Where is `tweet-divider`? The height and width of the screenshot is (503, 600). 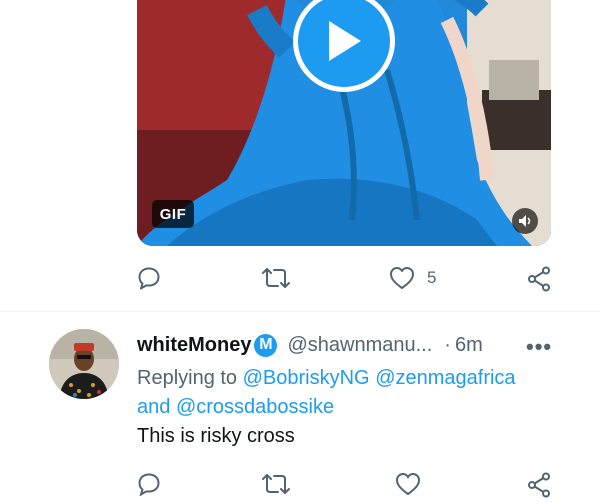
tweet-divider is located at coordinates (300, 311).